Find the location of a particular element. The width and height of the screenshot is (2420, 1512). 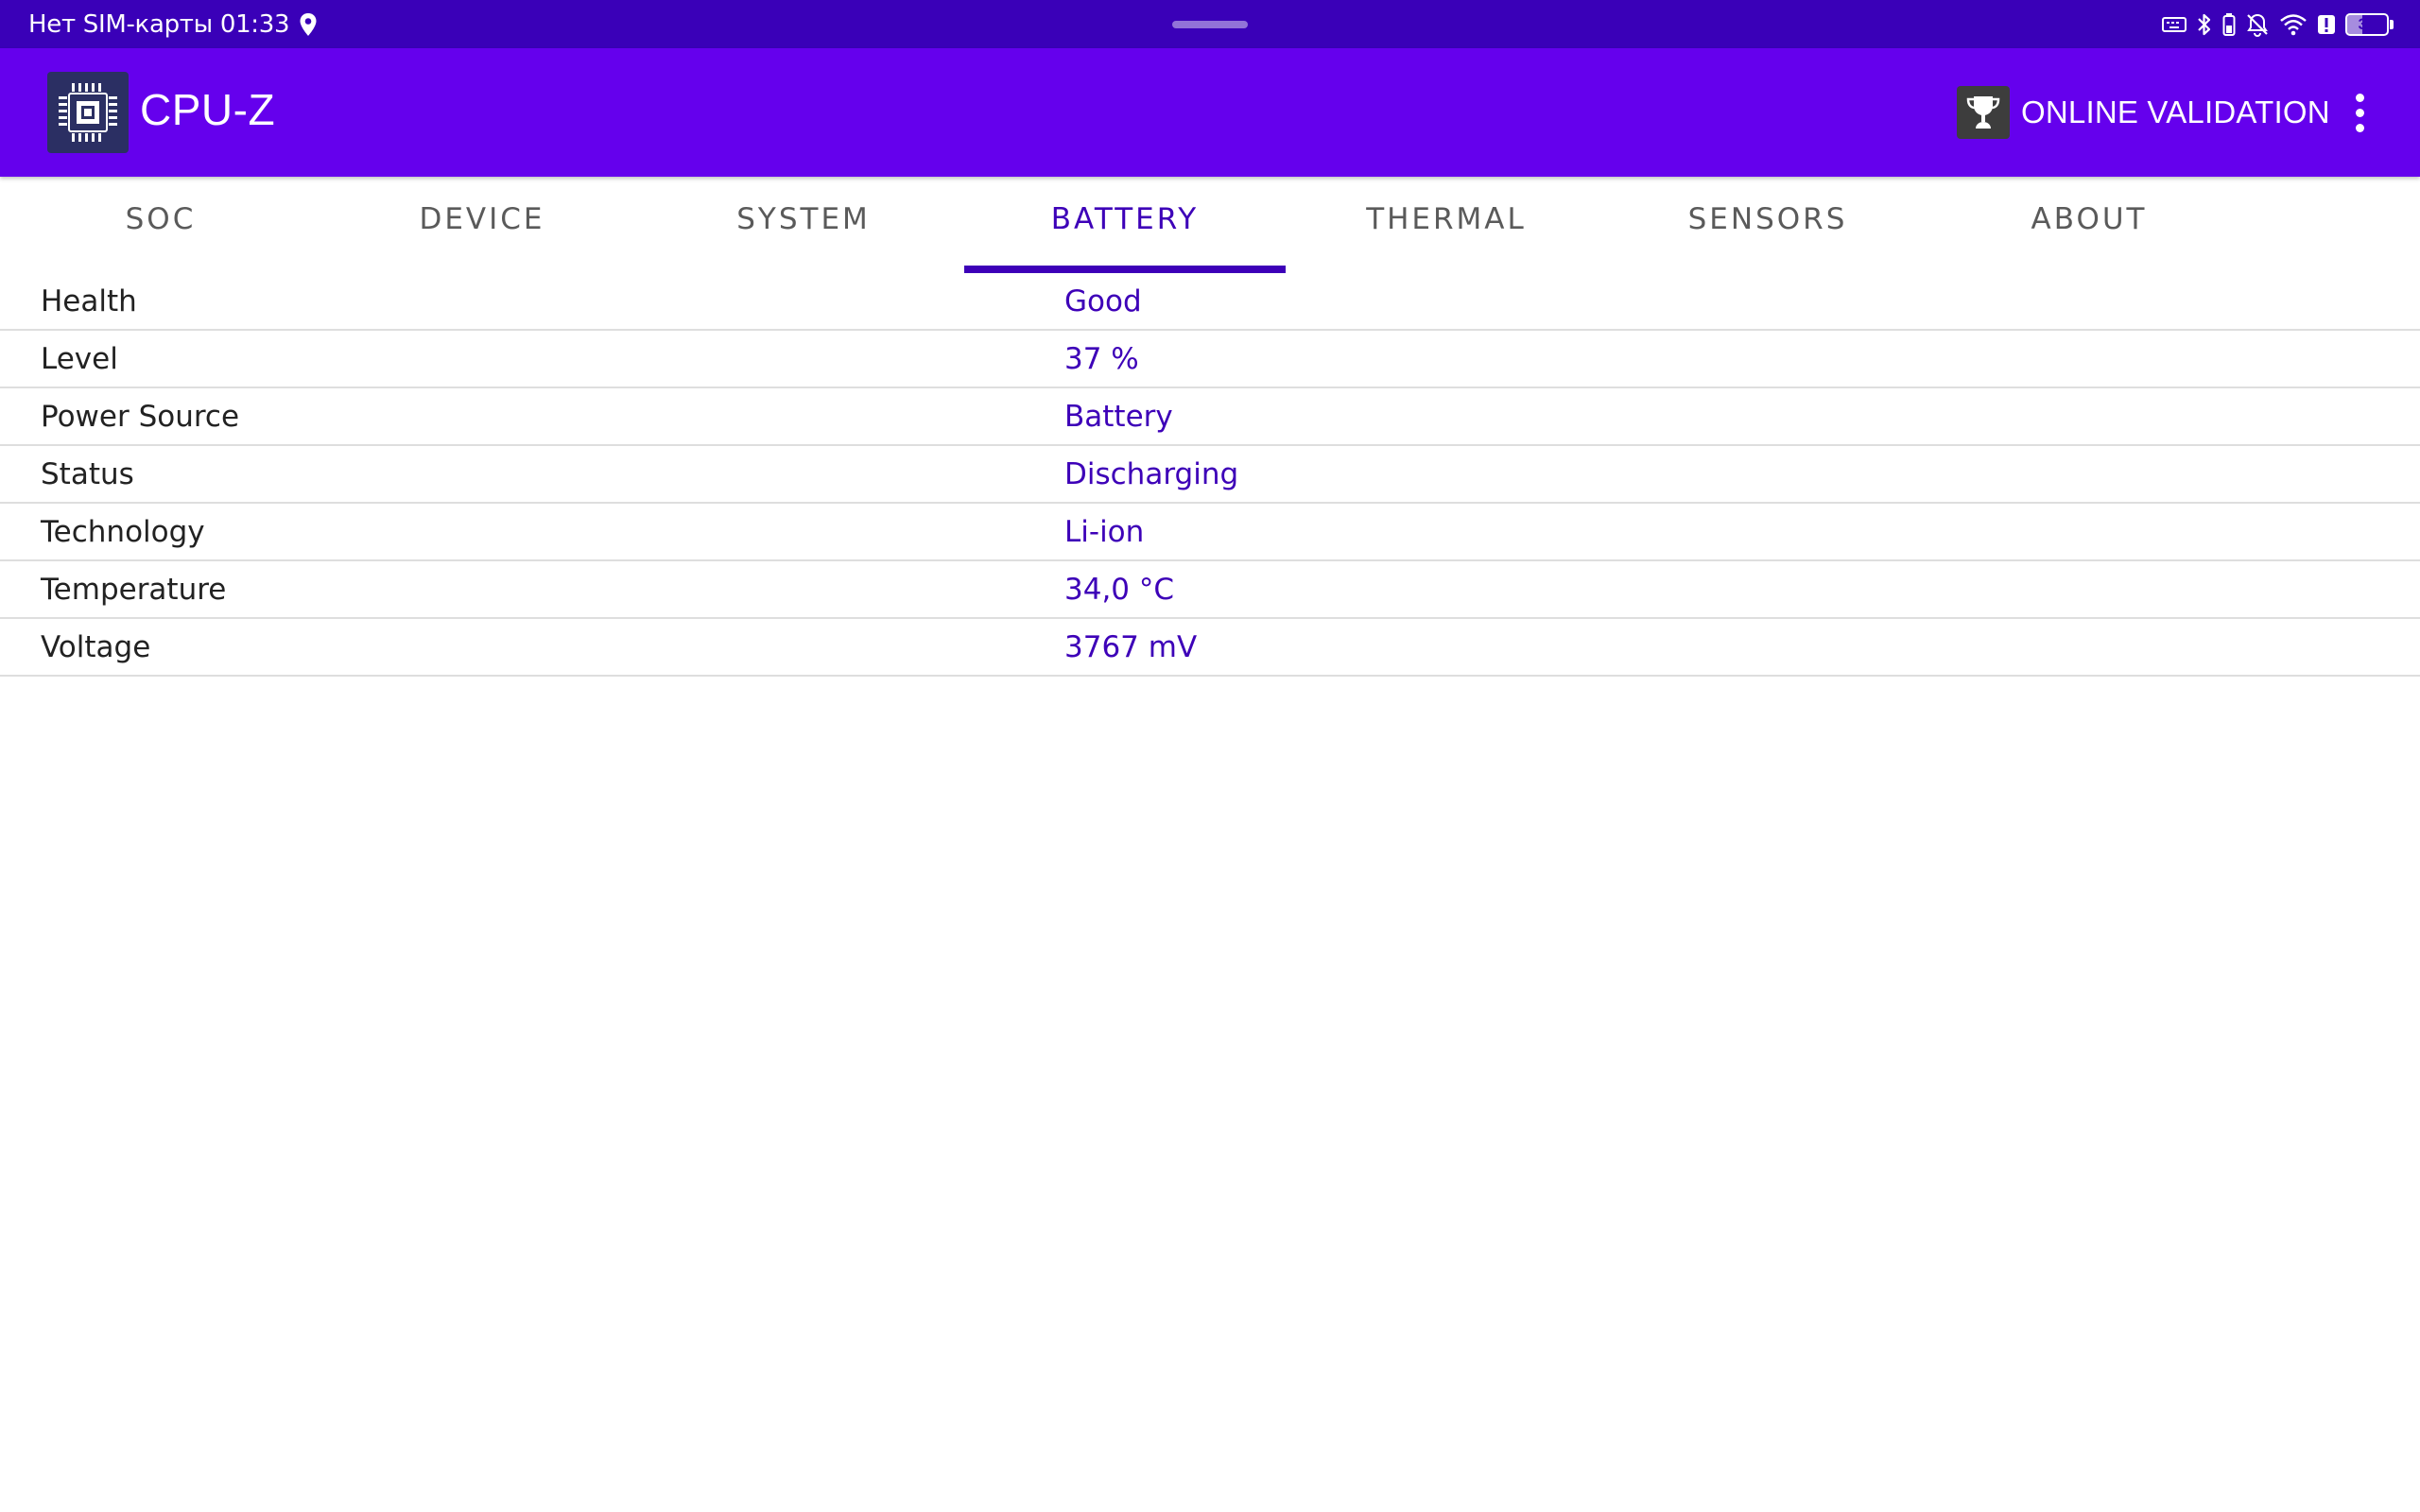

status-left: Нет SIM-карты 01:33 is located at coordinates (173, 24).